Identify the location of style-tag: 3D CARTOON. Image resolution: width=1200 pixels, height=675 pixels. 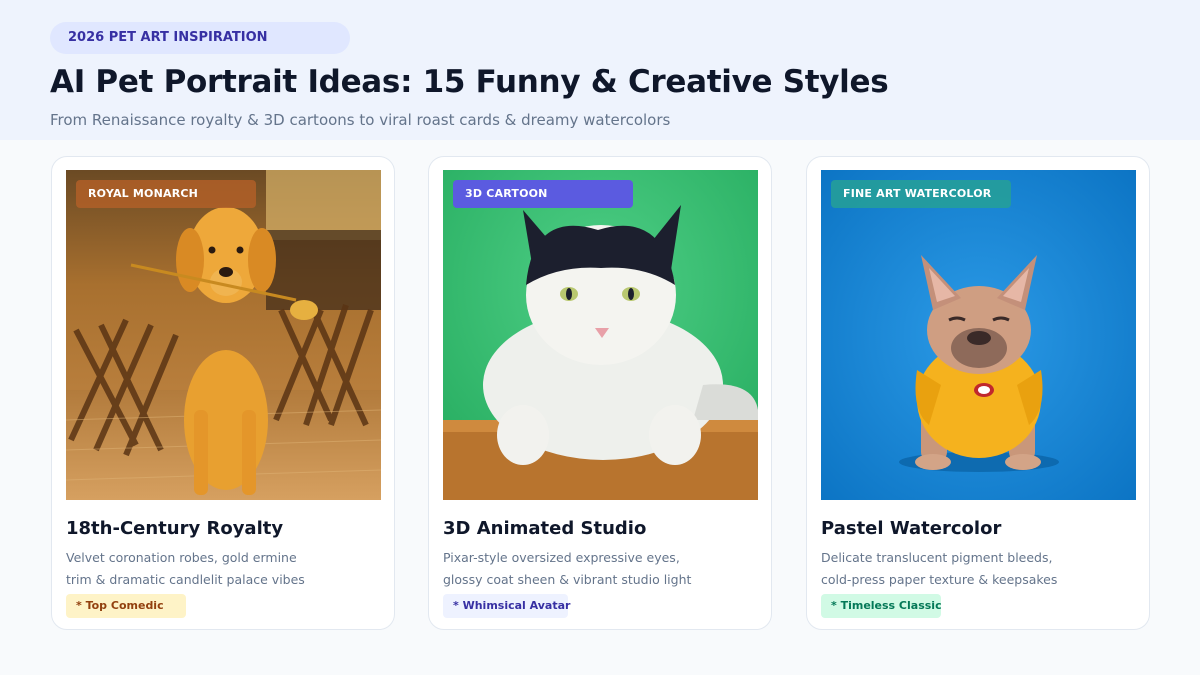
(543, 194).